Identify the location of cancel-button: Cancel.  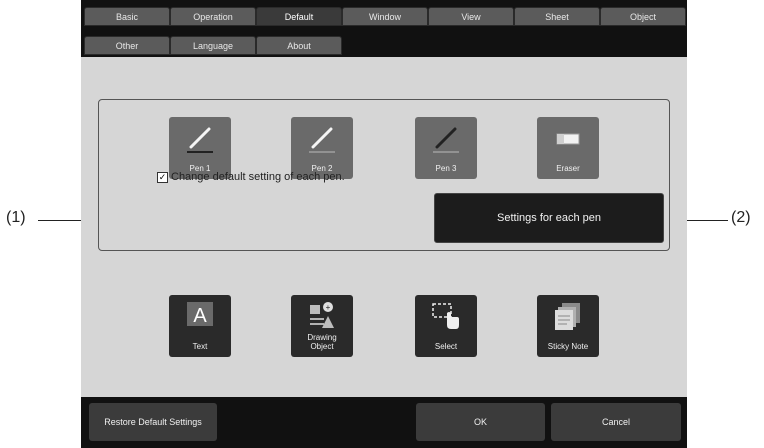
(616, 422).